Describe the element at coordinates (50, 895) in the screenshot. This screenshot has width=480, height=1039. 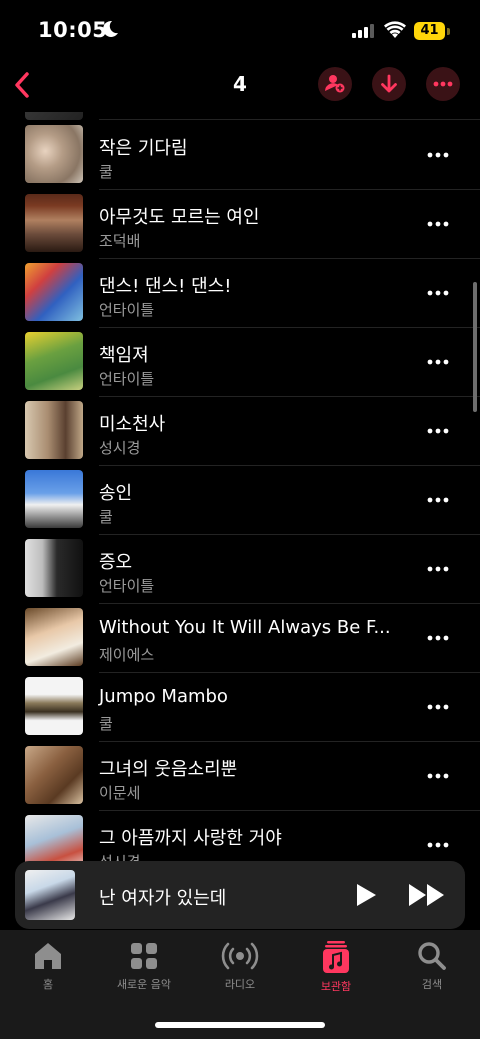
I see `now-playing-art` at that location.